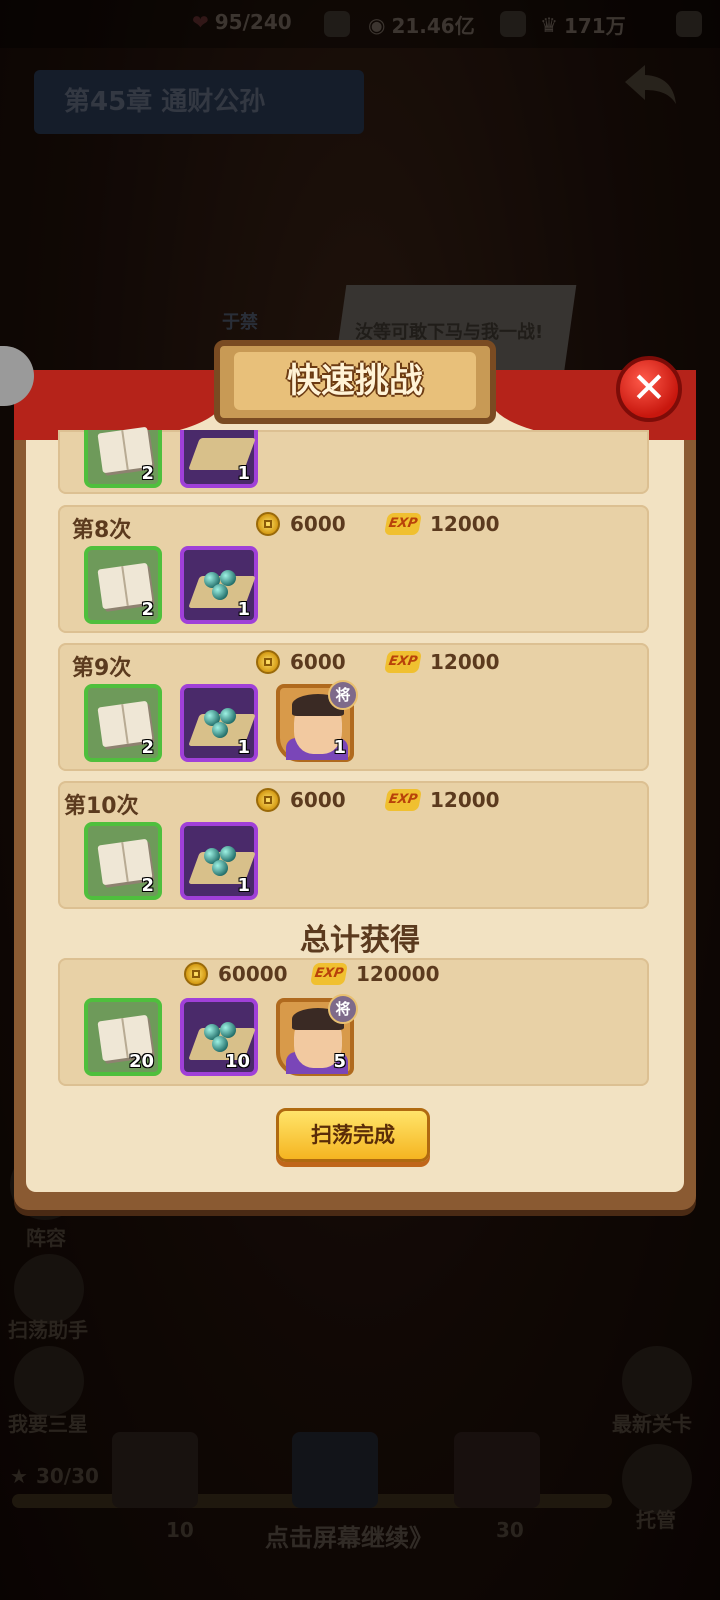  I want to click on close-button: ✕, so click(649, 389).